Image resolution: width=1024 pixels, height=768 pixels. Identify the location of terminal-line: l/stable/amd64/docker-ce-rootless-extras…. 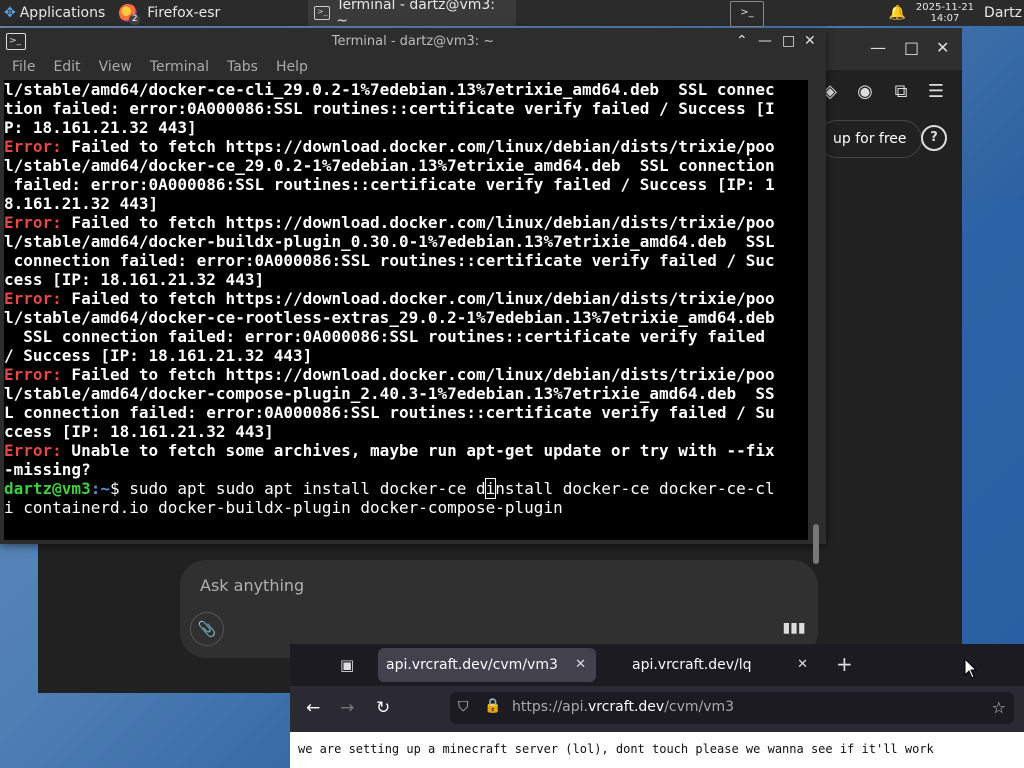
(406, 317).